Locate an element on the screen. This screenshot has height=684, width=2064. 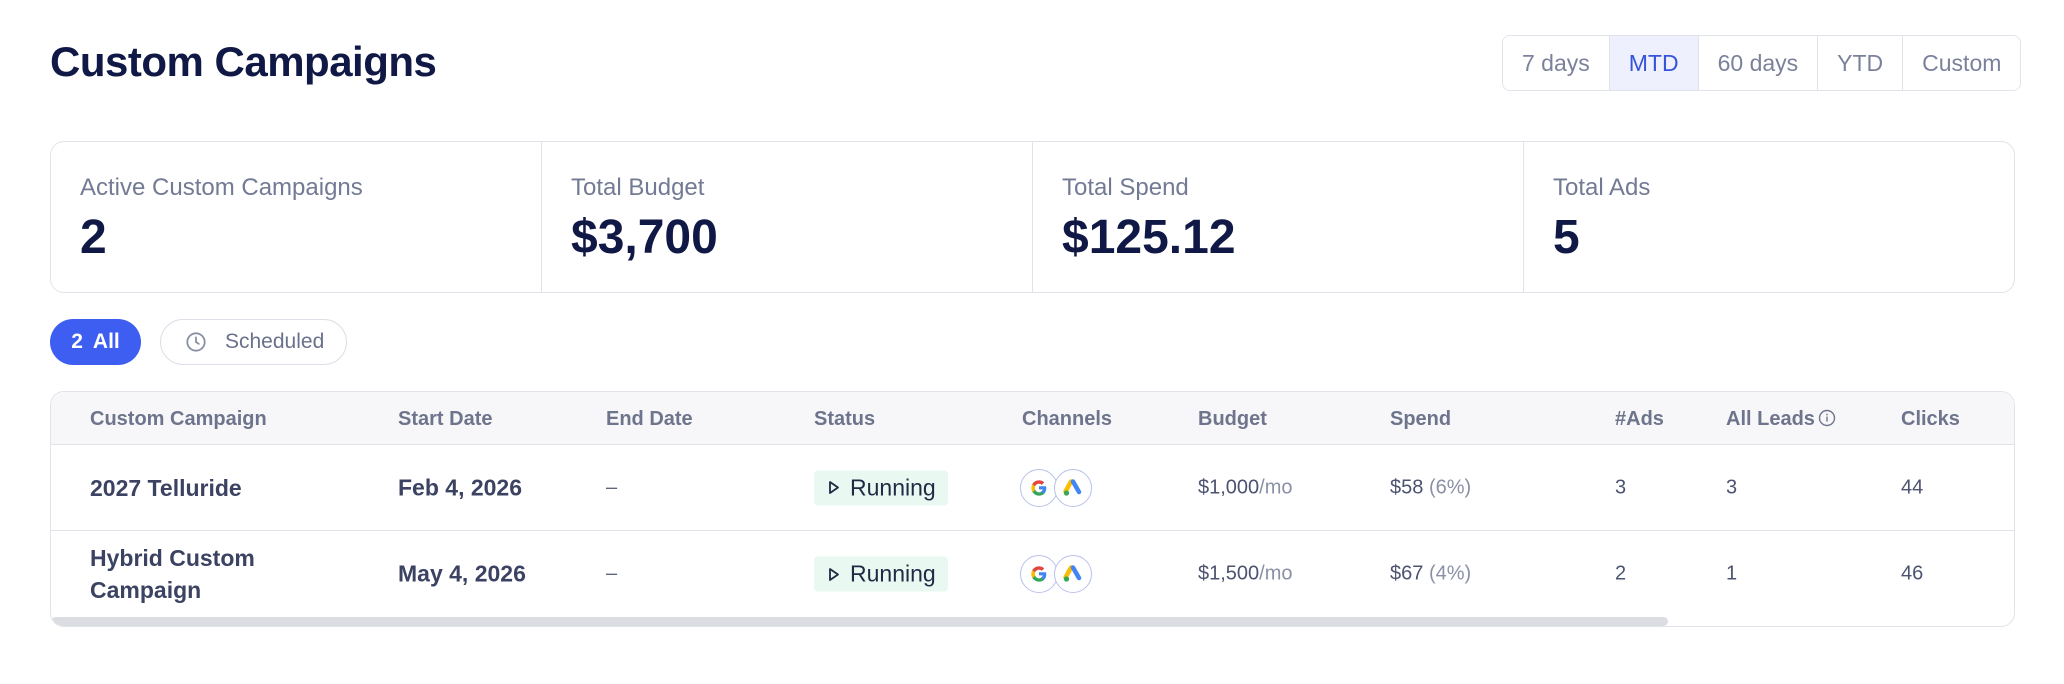
column-header-leads: All Leads is located at coordinates (1781, 419).